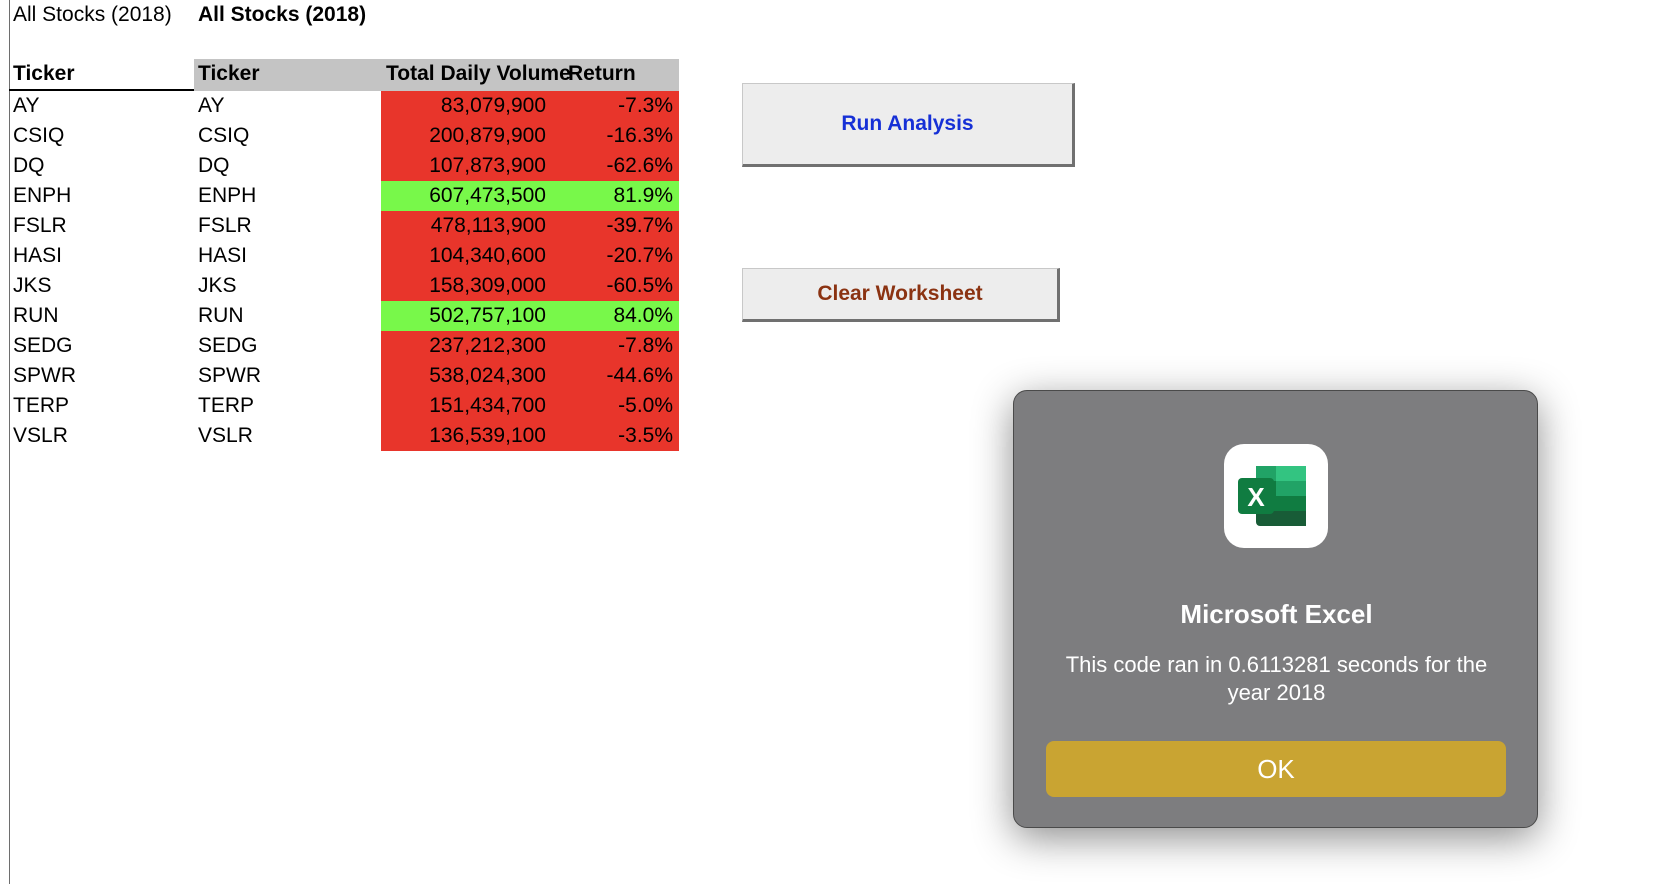 This screenshot has width=1676, height=884. What do you see at coordinates (228, 346) in the screenshot?
I see `ticker-cell-right: SEDG` at bounding box center [228, 346].